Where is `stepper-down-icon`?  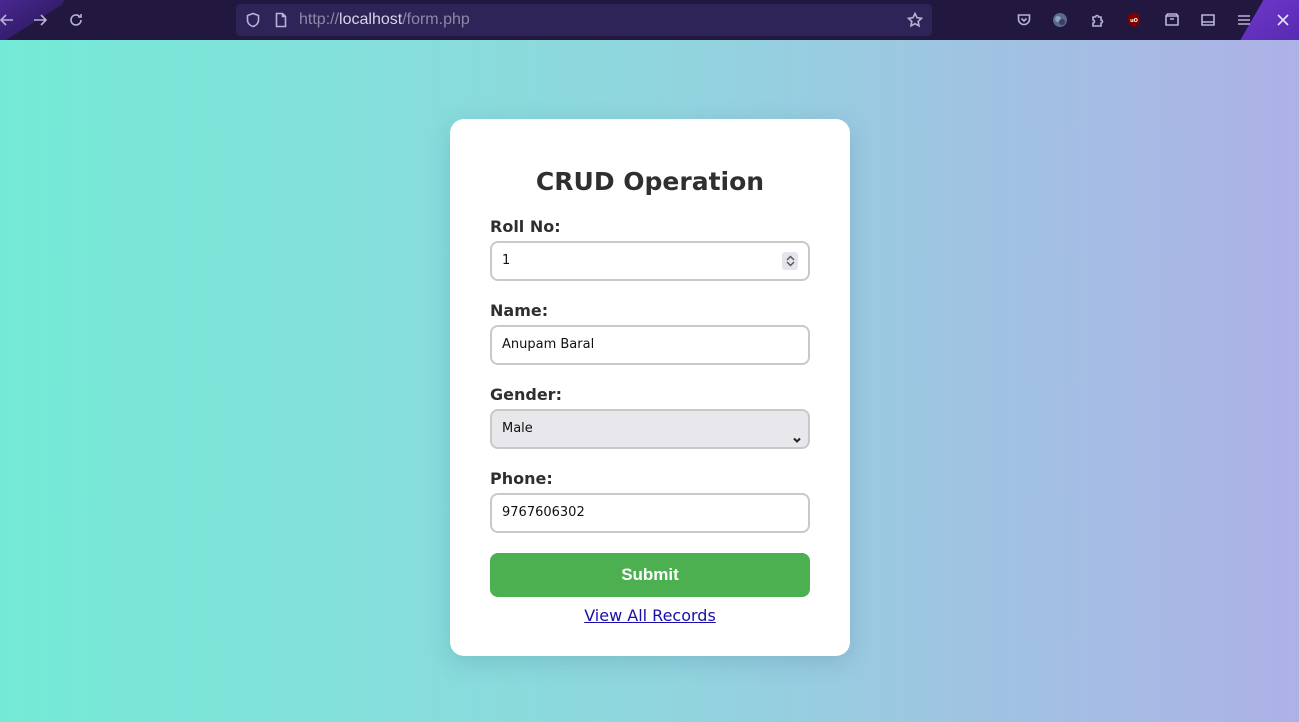 stepper-down-icon is located at coordinates (790, 264).